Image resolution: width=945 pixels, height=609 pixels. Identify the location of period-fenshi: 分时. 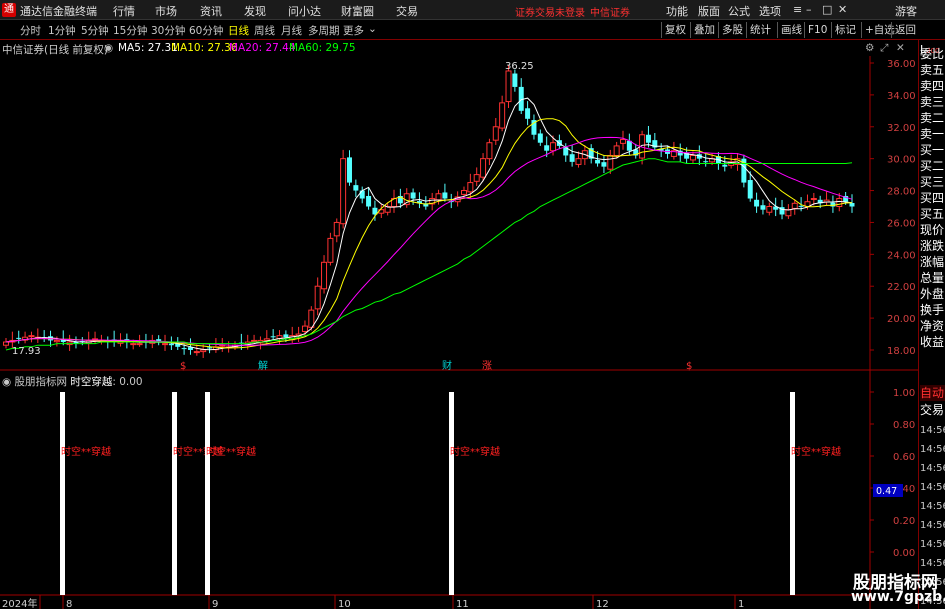
(30, 30).